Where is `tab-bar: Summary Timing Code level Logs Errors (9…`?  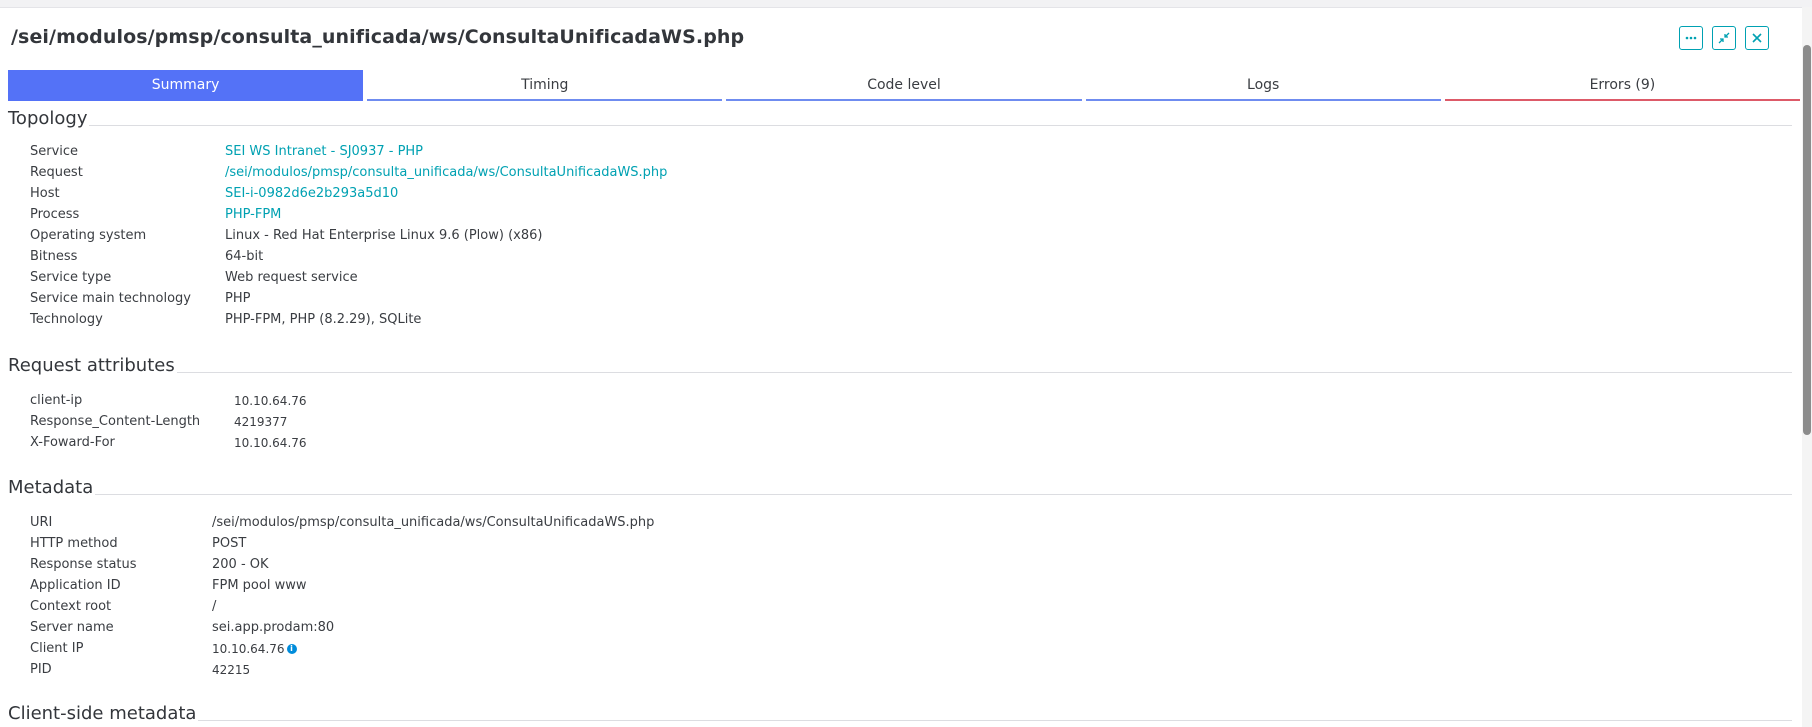
tab-bar: Summary Timing Code level Logs Errors (9… is located at coordinates (904, 85).